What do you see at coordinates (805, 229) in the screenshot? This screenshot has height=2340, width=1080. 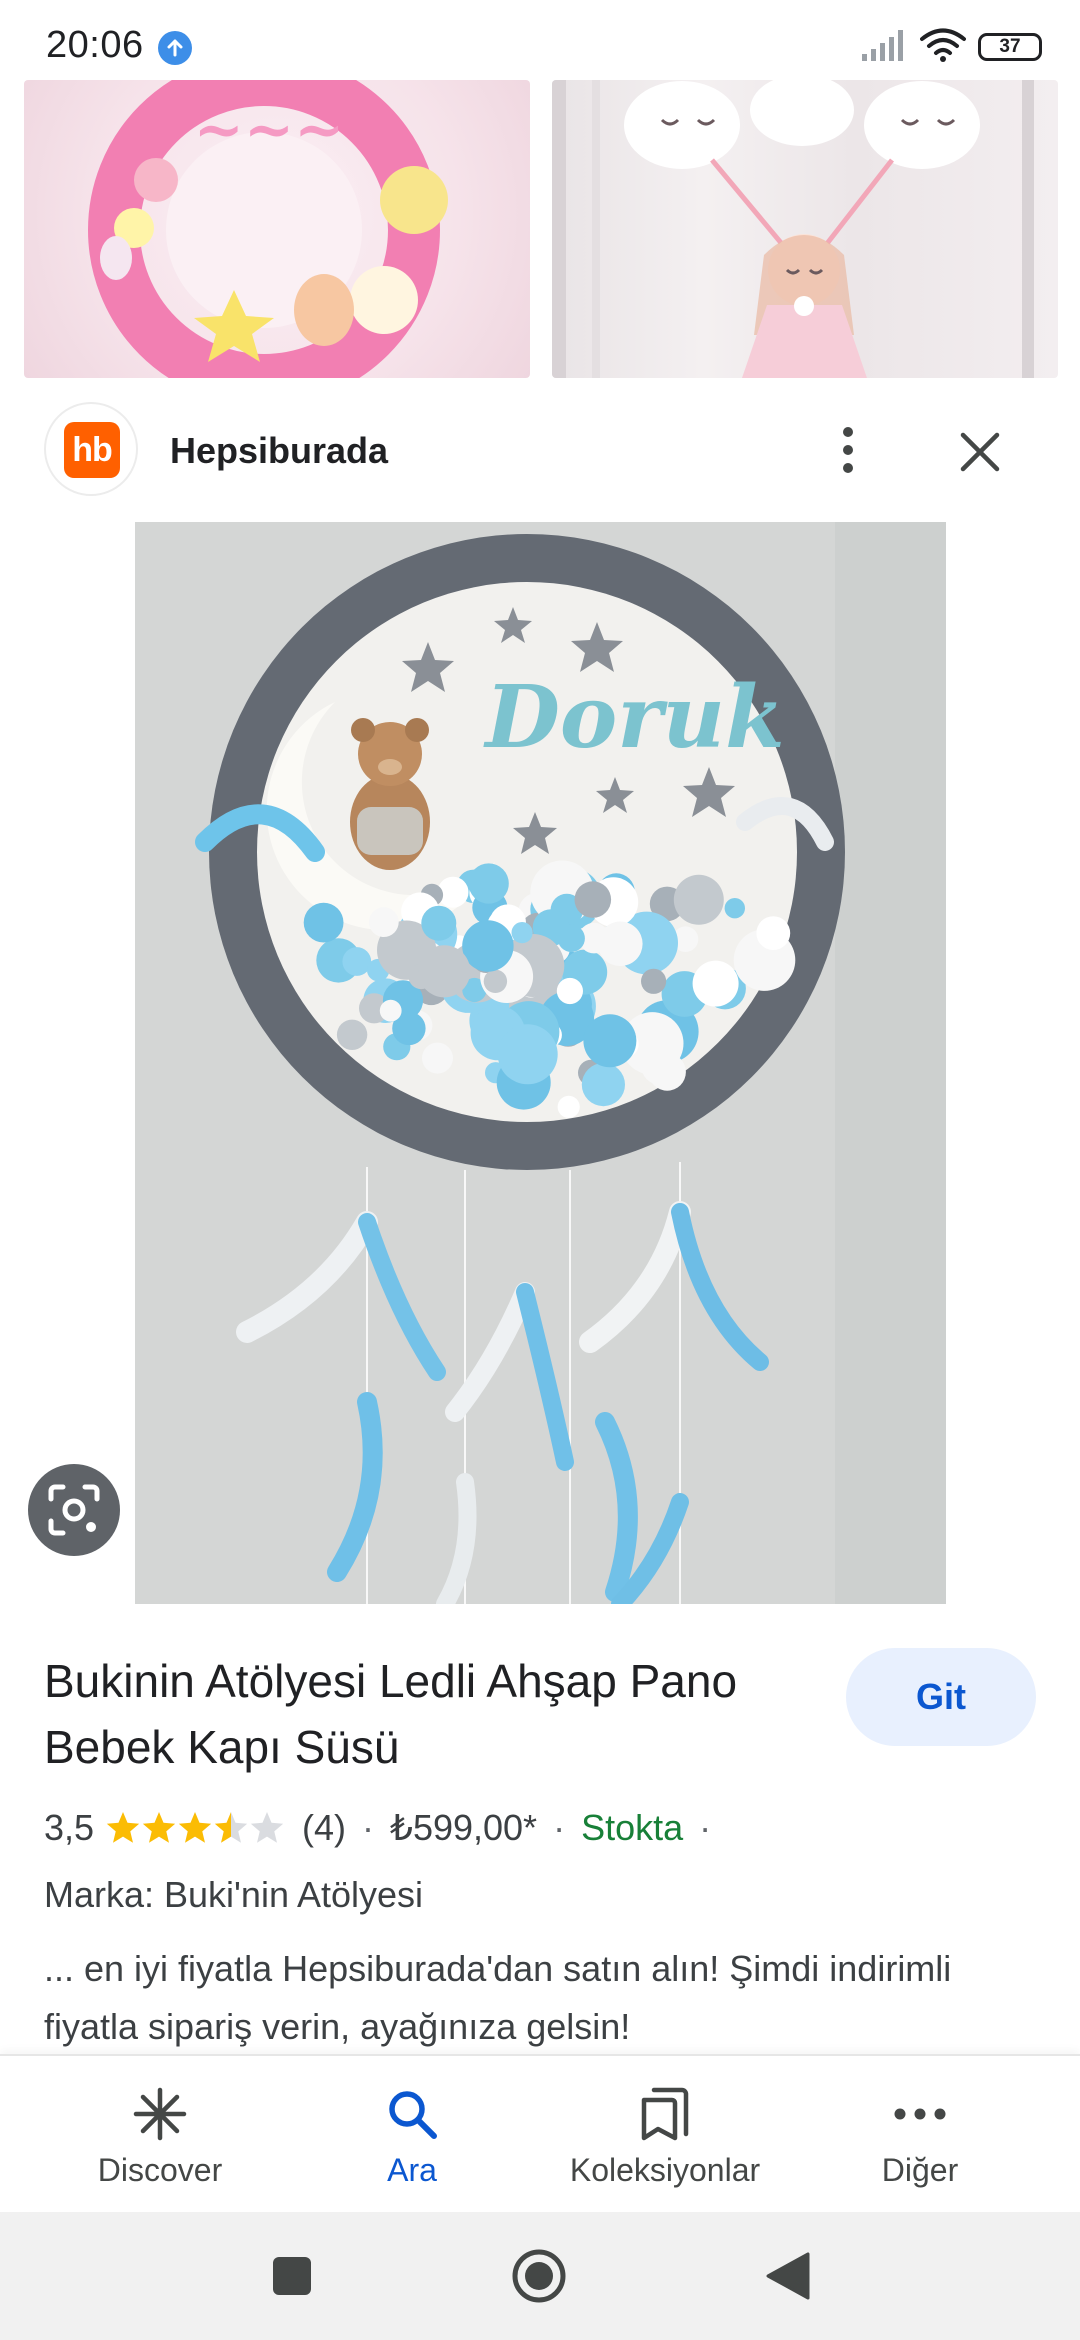 I see `related-image-cloud-doll` at bounding box center [805, 229].